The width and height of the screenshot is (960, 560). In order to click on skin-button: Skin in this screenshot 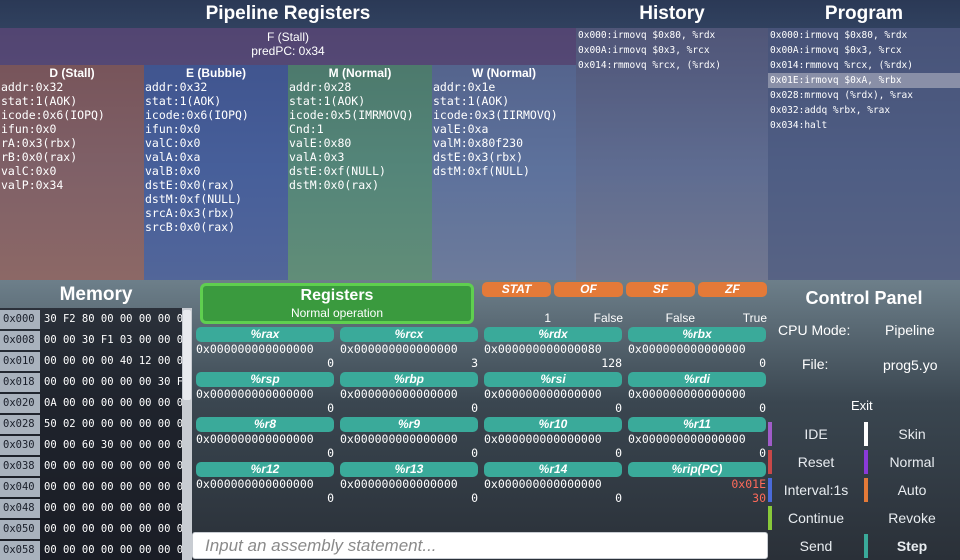, I will do `click(912, 434)`.